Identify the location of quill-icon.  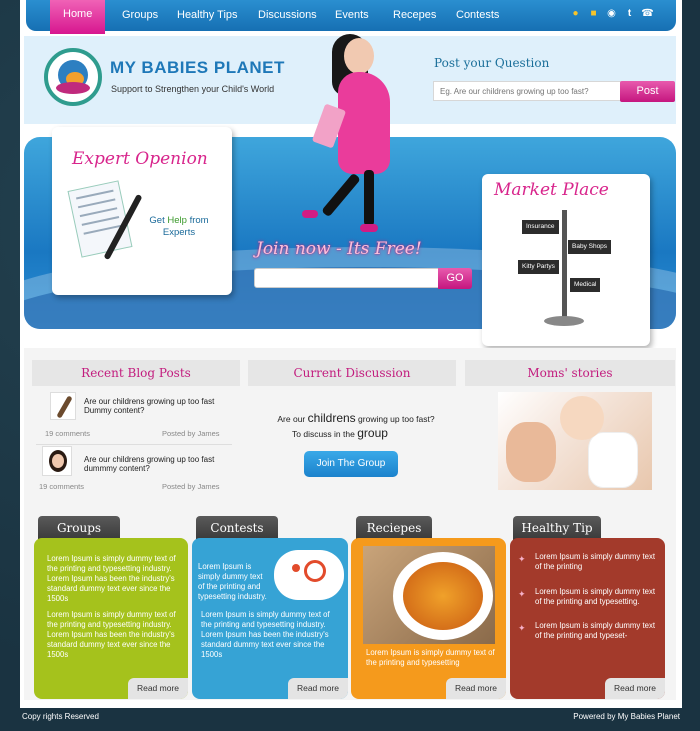
(63, 406).